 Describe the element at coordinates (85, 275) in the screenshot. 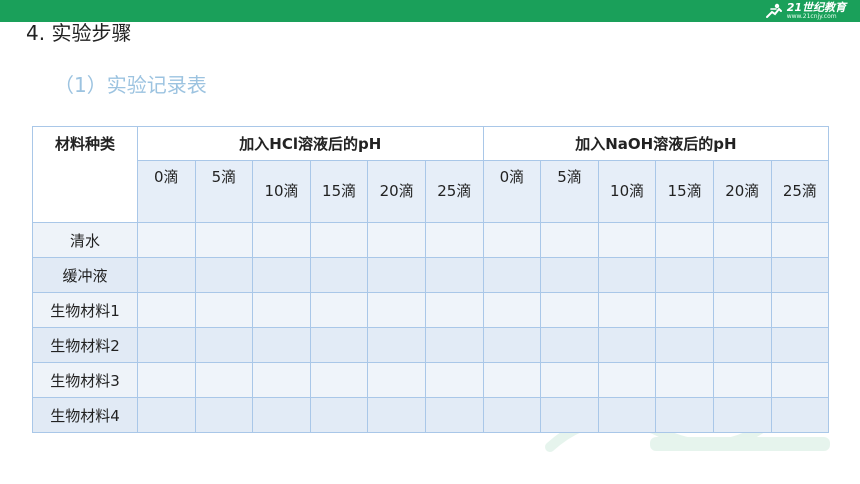

I see `row-label: 缓冲液` at that location.